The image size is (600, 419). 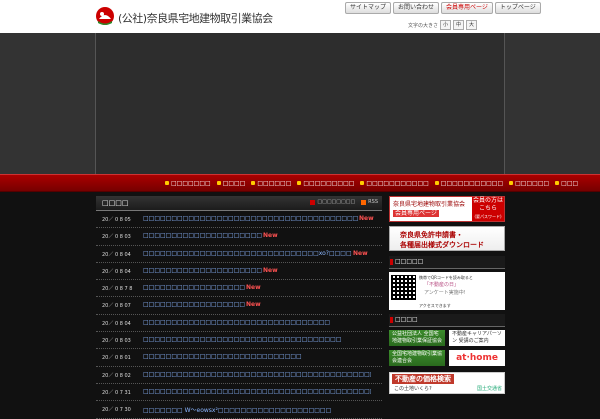 What do you see at coordinates (271, 183) in the screenshot?
I see `gnav-item-3: □□□□□□` at bounding box center [271, 183].